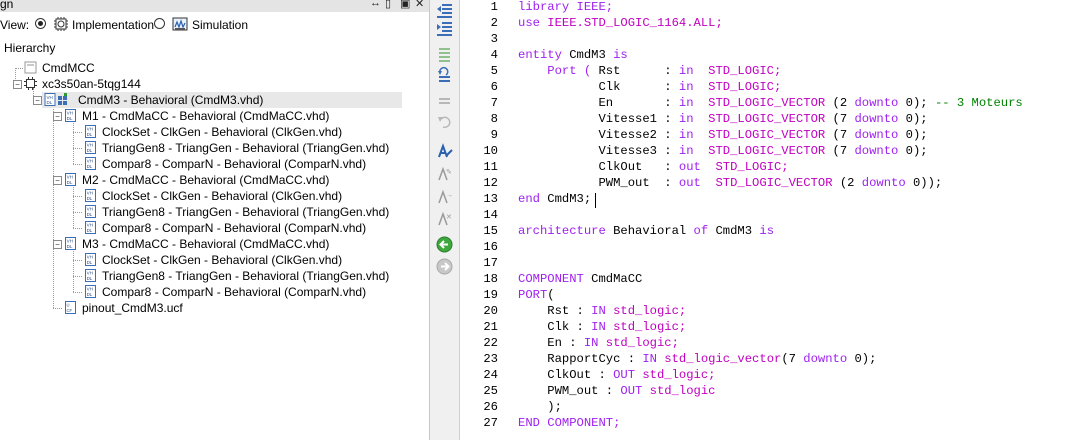 The height and width of the screenshot is (440, 1078). Describe the element at coordinates (444, 151) in the screenshot. I see `language-template-icon` at that location.